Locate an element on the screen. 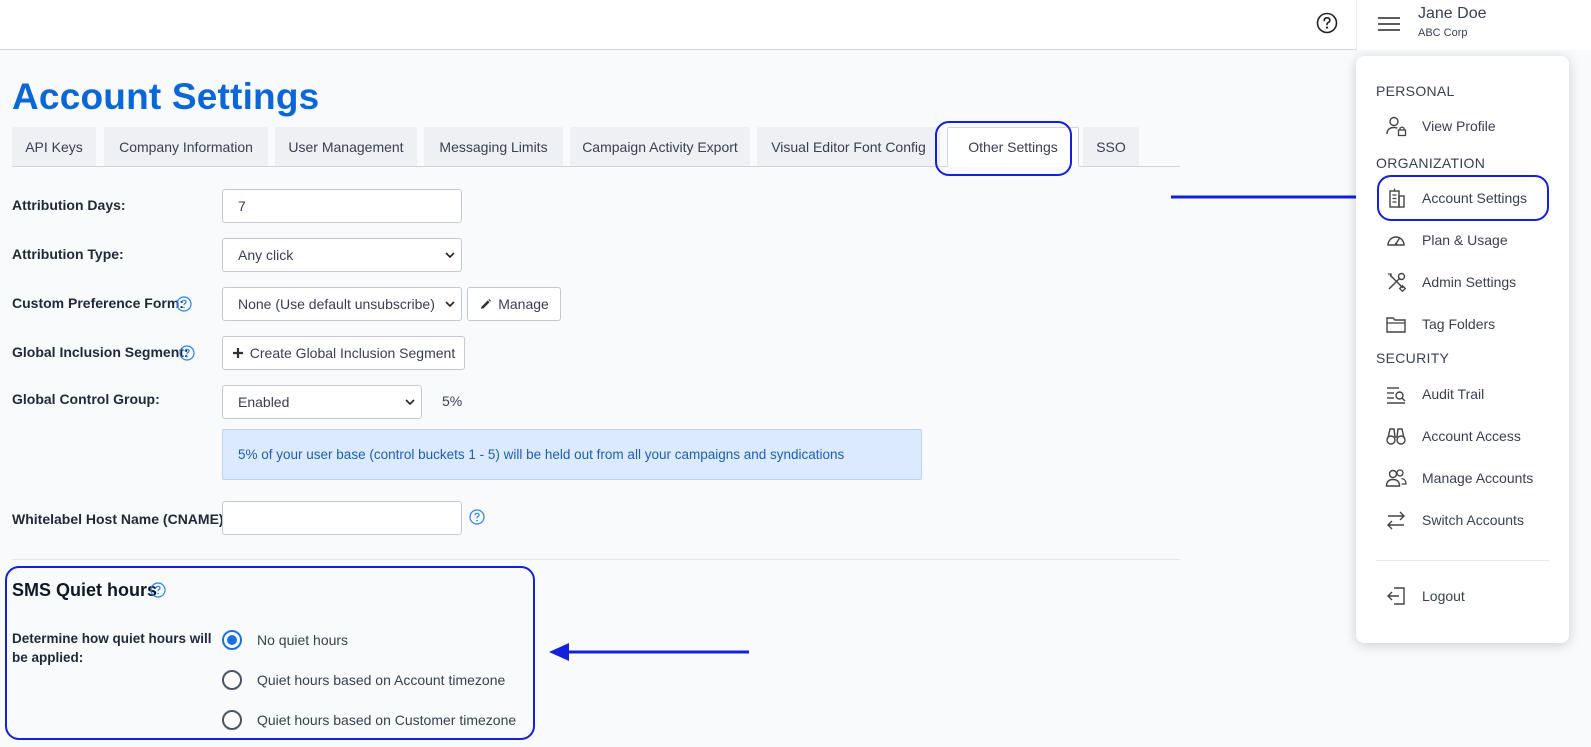 The width and height of the screenshot is (1591, 747). create-global-inclusion-segment-button: Create Global Inclusion Segment is located at coordinates (343, 353).